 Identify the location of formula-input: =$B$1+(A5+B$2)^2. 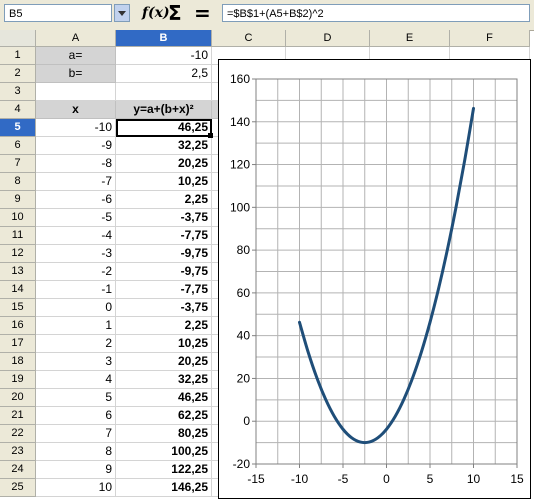
(376, 13).